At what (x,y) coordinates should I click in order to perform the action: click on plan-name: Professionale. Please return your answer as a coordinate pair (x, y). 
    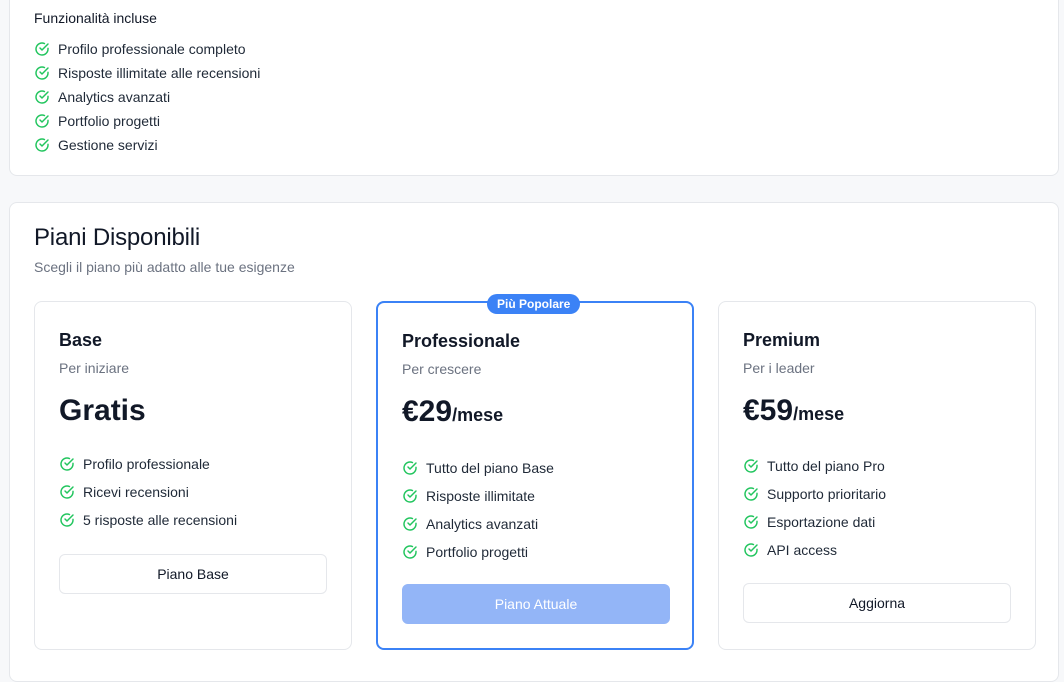
    Looking at the image, I should click on (461, 341).